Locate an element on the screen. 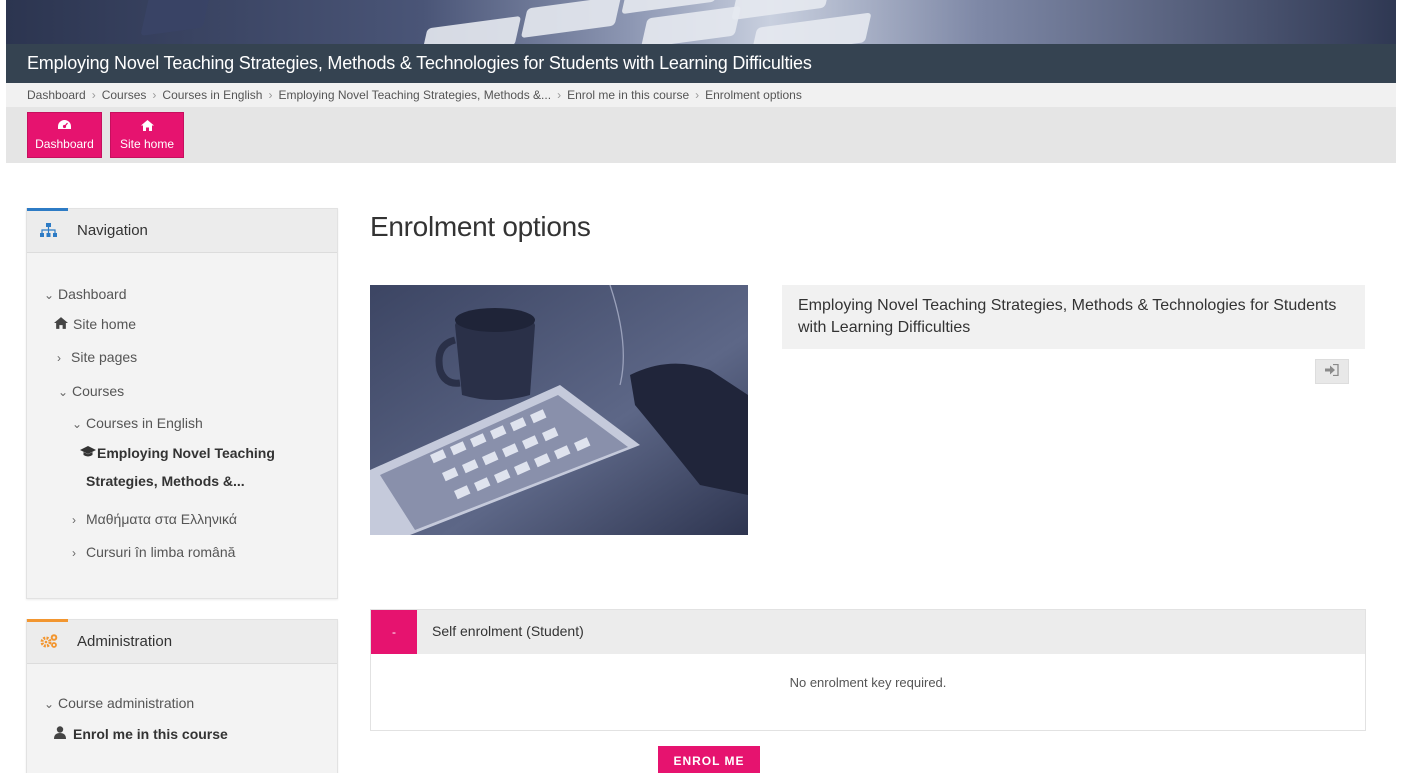 This screenshot has width=1401, height=773. nav-item-courses-in-english: ⌄ Courses in English is located at coordinates (137, 423).